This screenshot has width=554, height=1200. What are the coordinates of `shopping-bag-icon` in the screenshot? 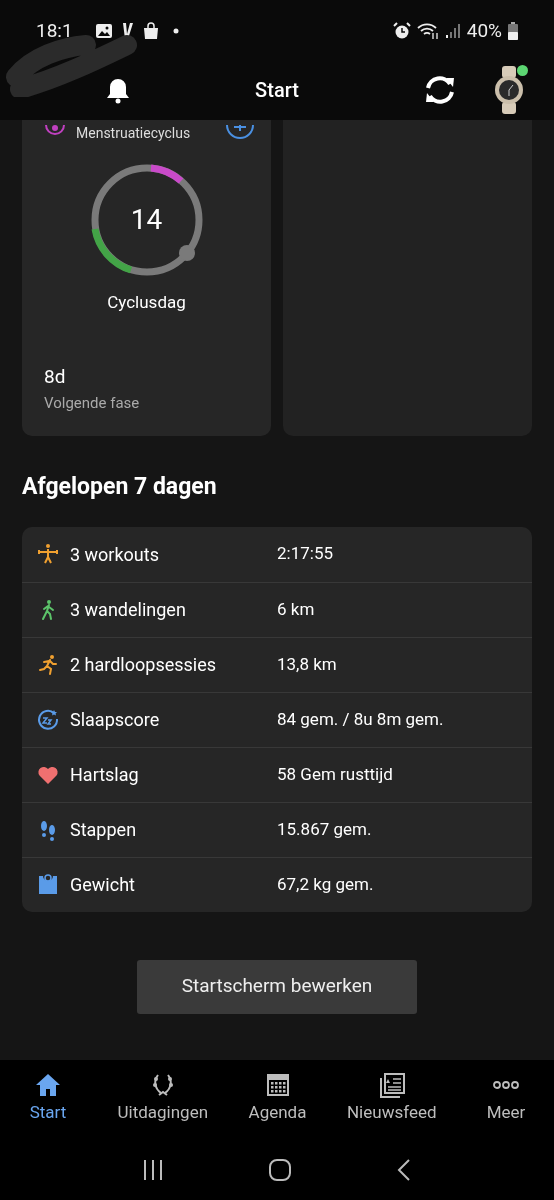 It's located at (150, 31).